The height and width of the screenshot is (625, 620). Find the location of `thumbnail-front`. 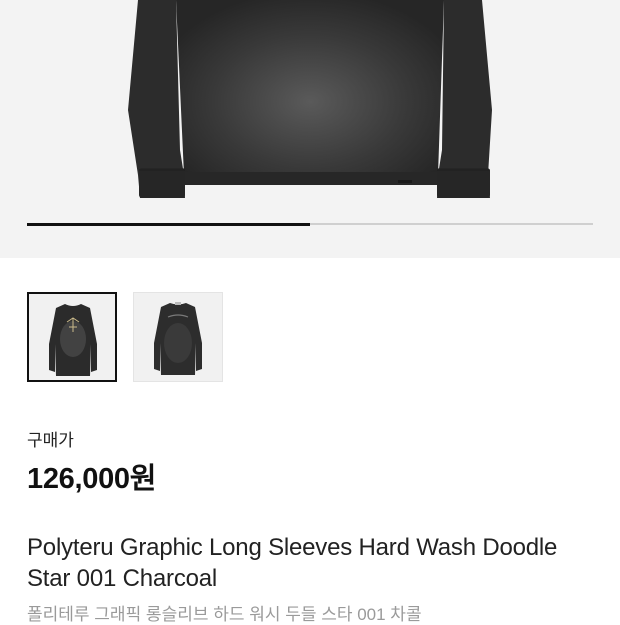

thumbnail-front is located at coordinates (72, 337).